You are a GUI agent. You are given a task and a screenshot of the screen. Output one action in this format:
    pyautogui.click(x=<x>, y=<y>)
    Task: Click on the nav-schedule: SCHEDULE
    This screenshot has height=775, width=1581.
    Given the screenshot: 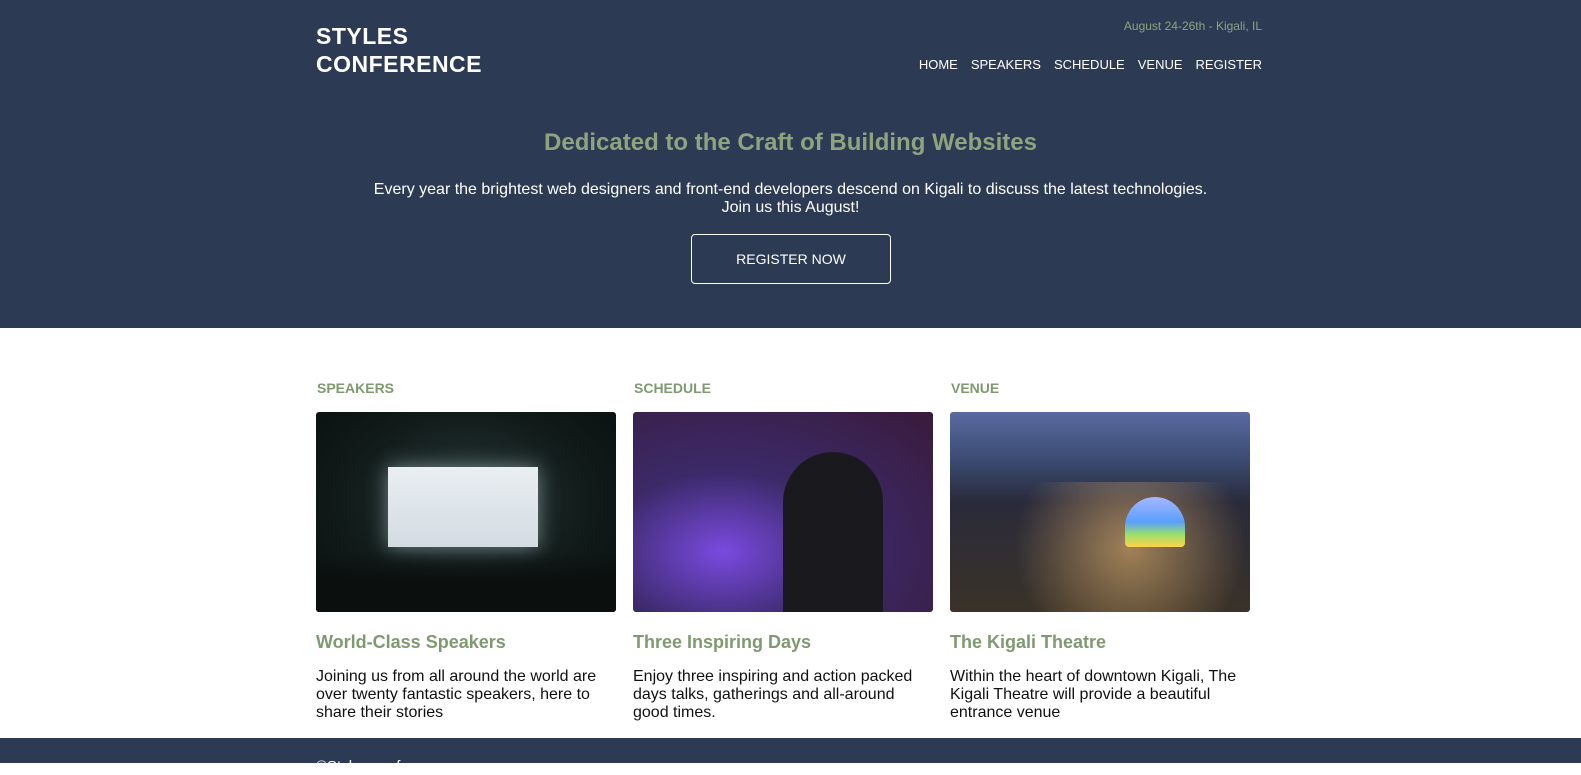 What is the action you would take?
    pyautogui.click(x=1089, y=64)
    